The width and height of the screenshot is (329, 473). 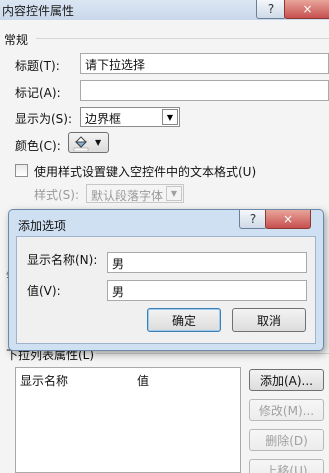 I want to click on show-as-value: 边界框, so click(x=103, y=119).